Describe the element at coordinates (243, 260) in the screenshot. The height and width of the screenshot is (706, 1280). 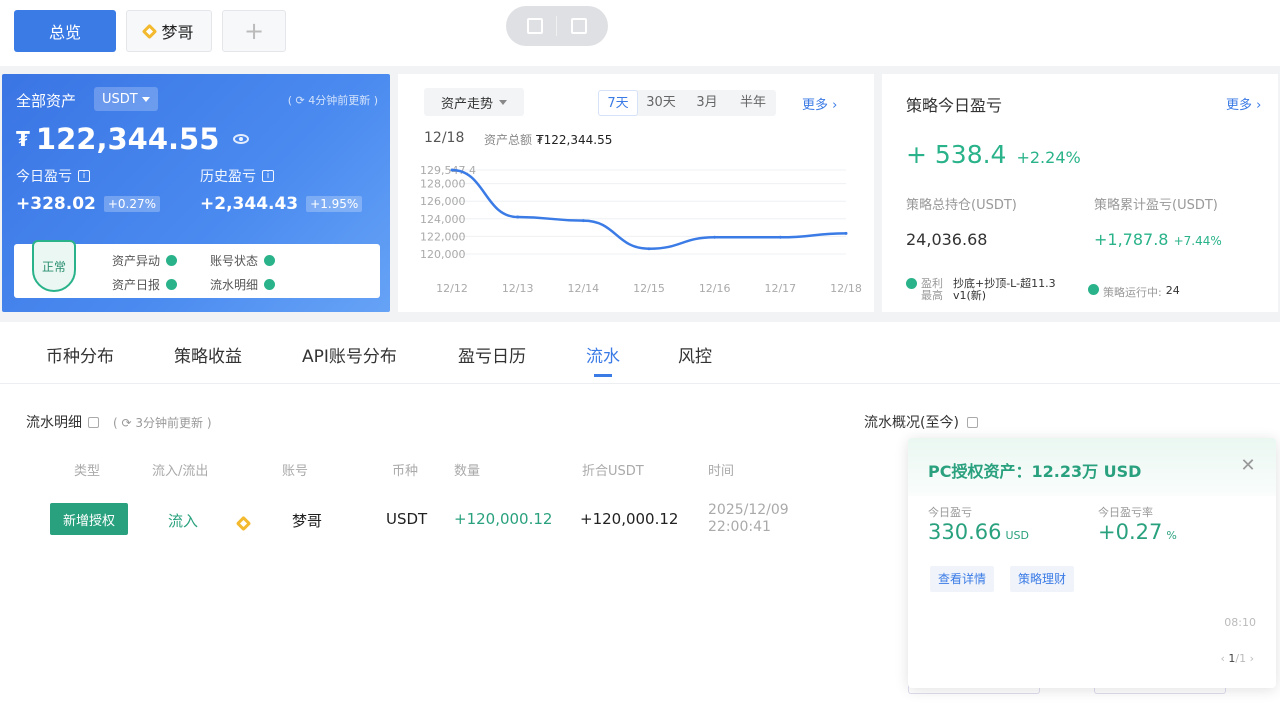
I see `status-account-state: 账号状态` at that location.